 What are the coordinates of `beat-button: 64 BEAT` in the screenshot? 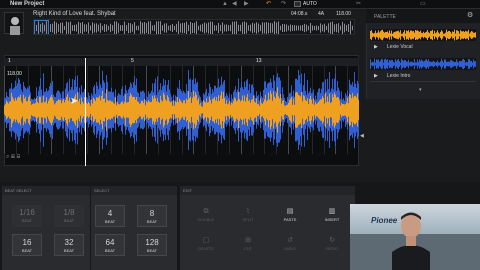 It's located at (110, 245).